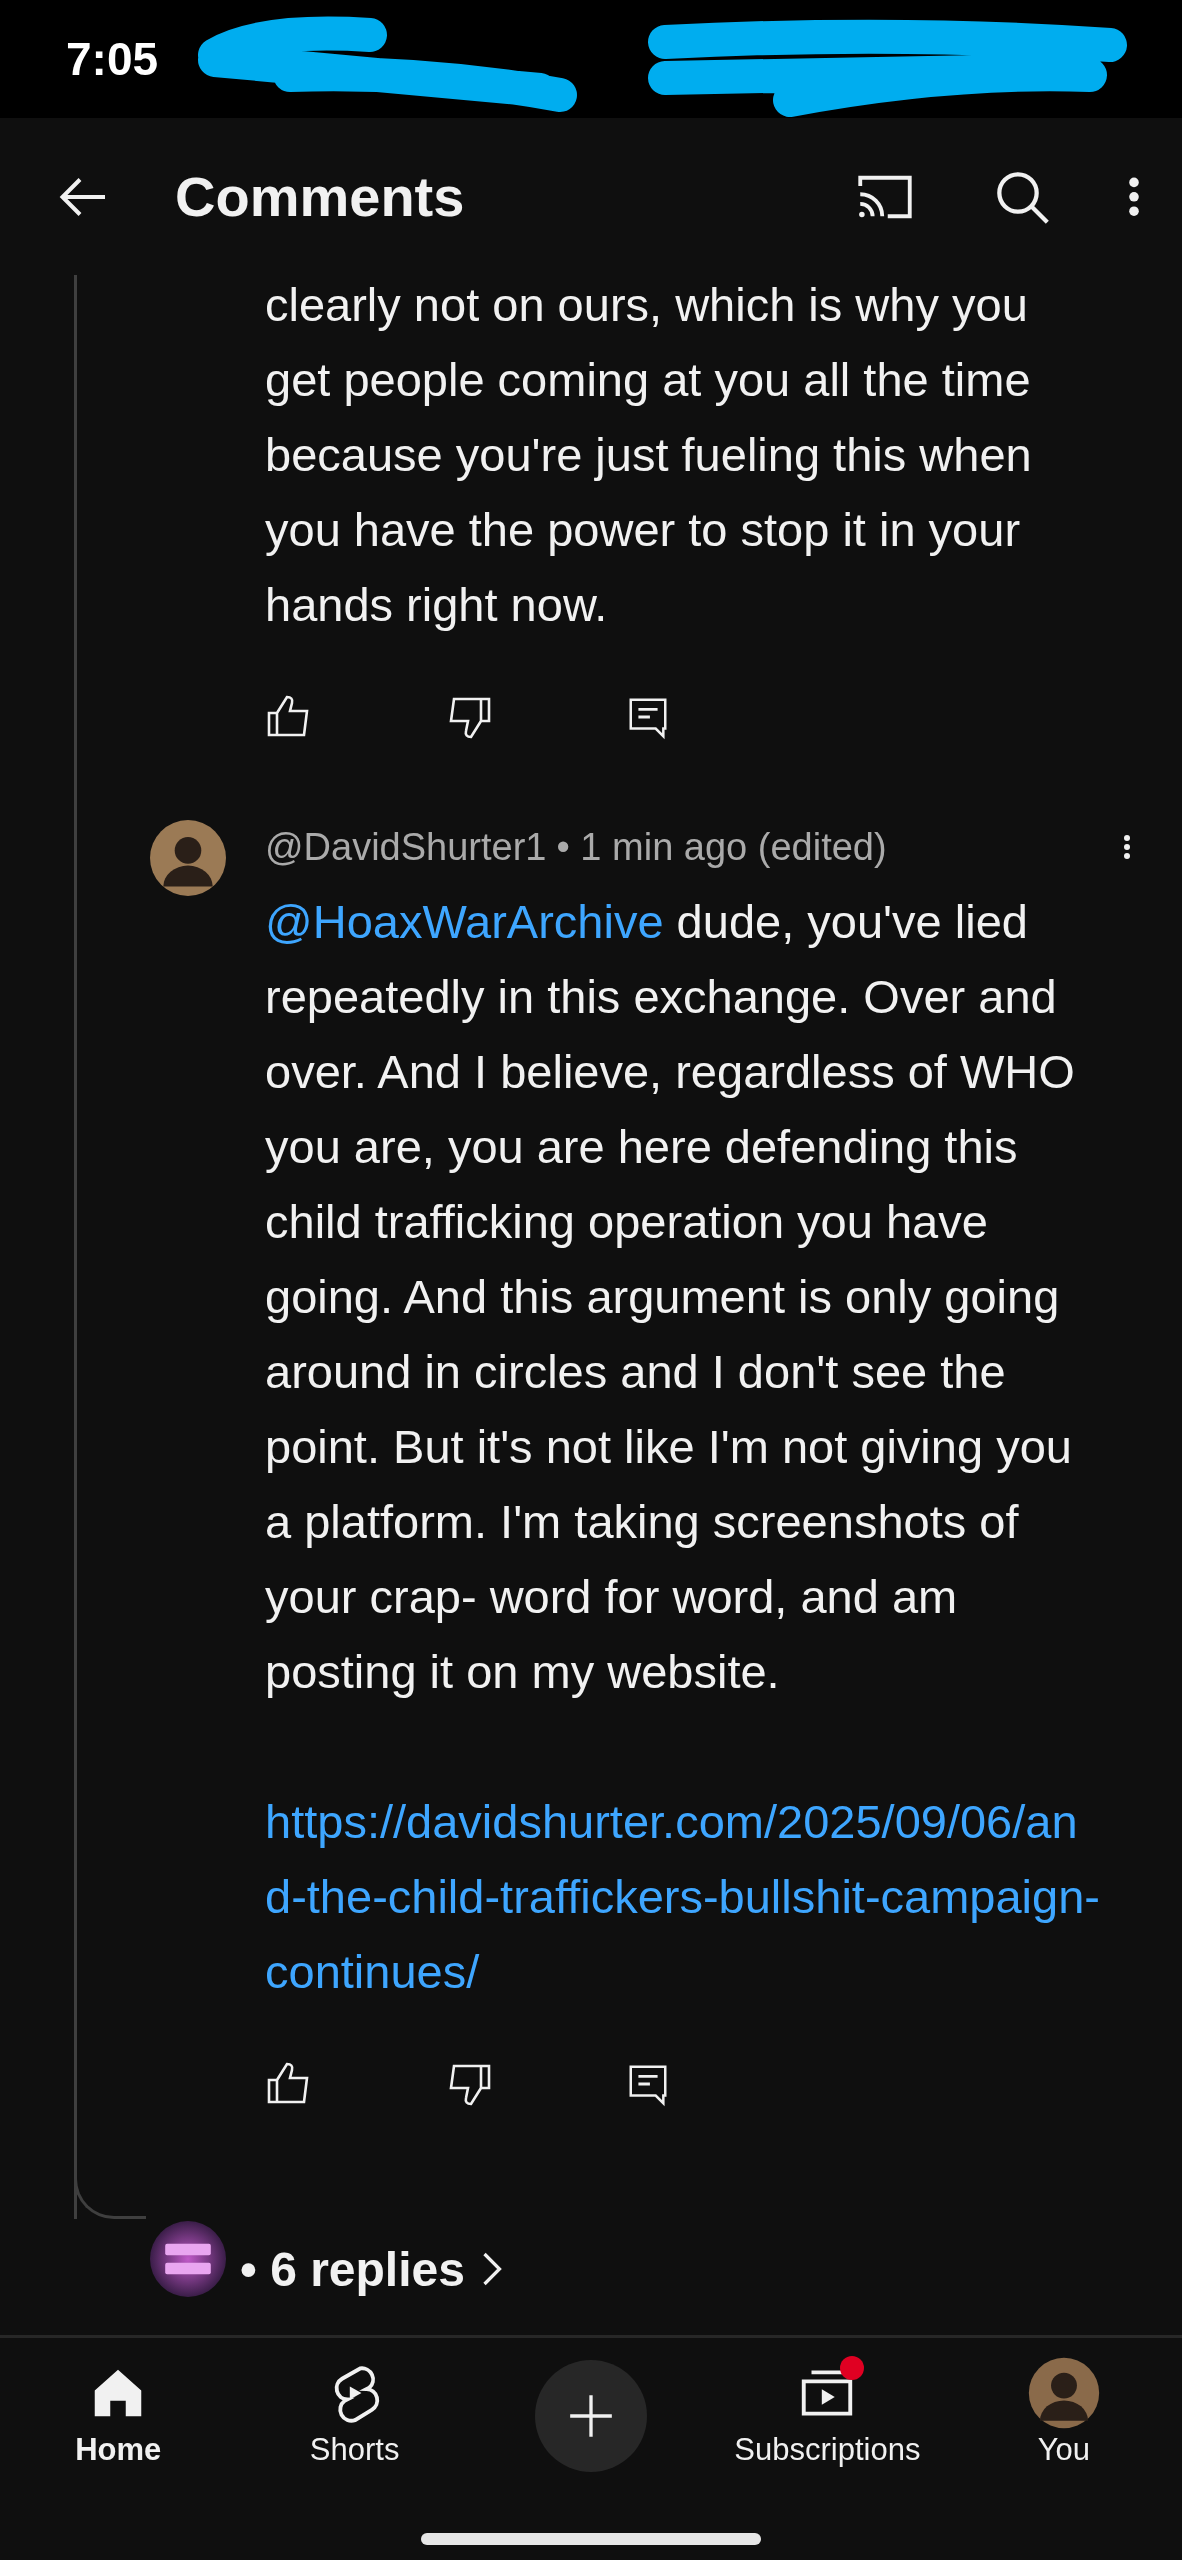  I want to click on nav-tab: Subscriptions, so click(827, 2416).